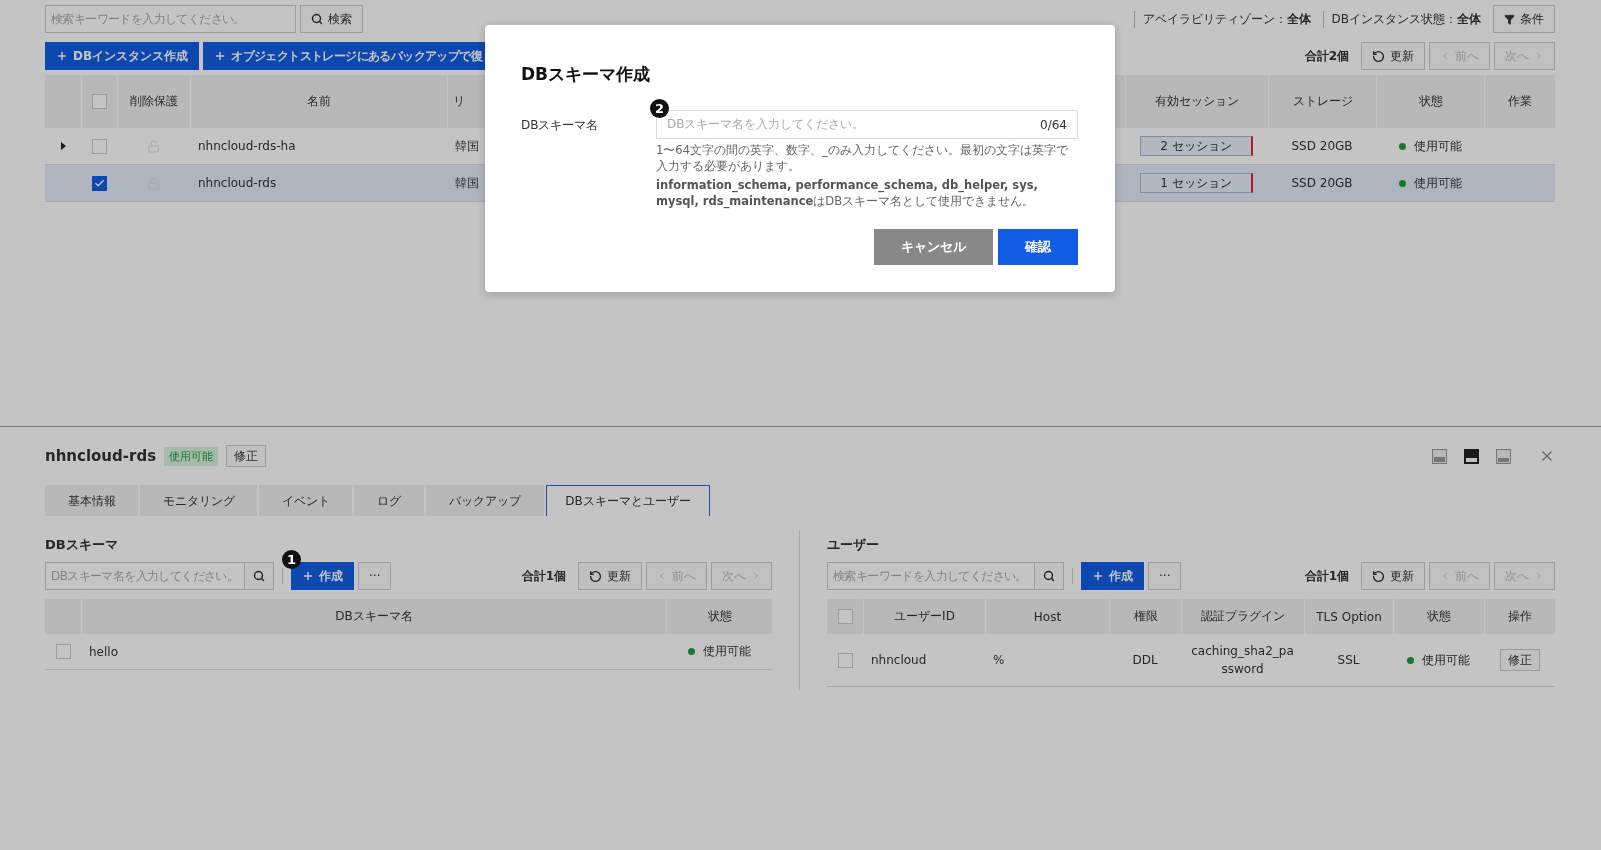  What do you see at coordinates (899, 660) in the screenshot?
I see `user-id: nhncloud` at bounding box center [899, 660].